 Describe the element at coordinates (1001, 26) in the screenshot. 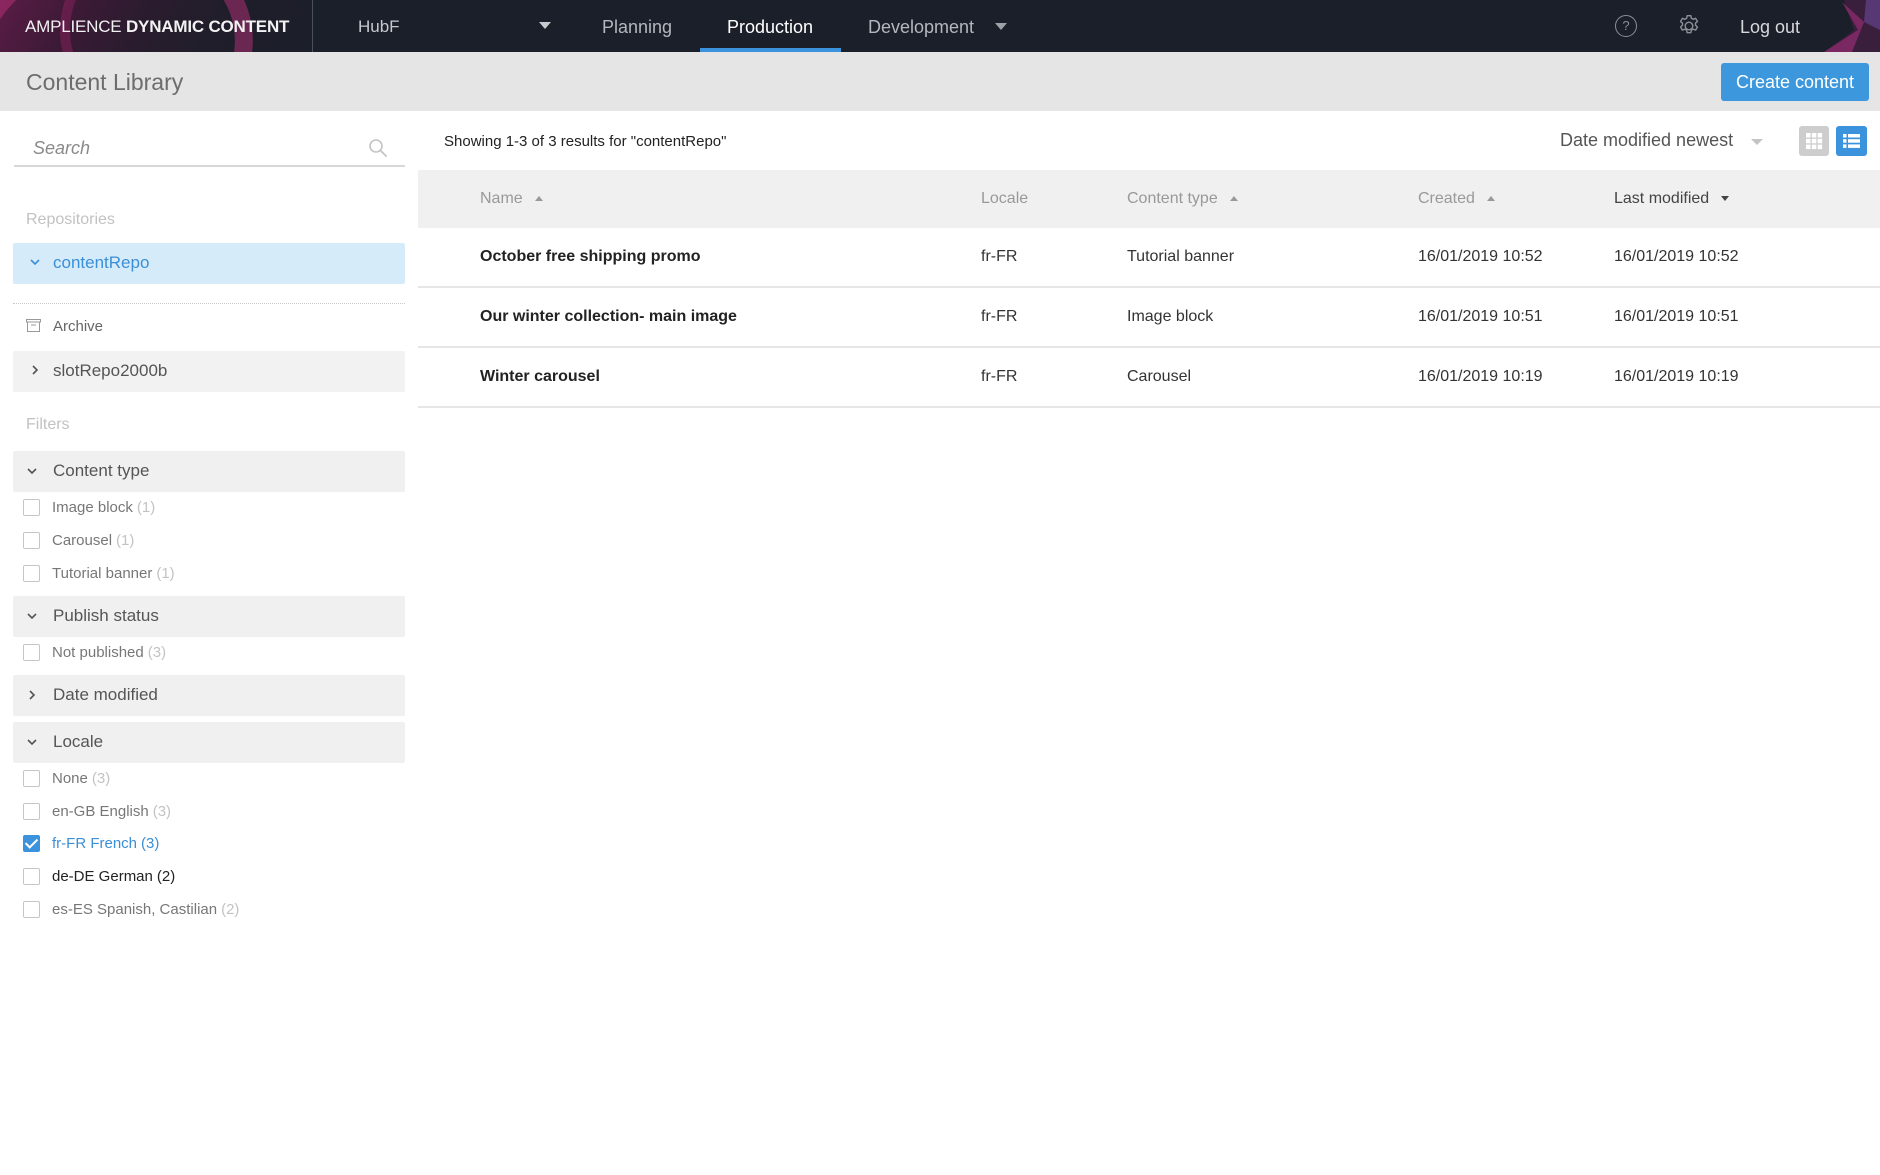

I see `development-dropdown-caret-icon` at that location.